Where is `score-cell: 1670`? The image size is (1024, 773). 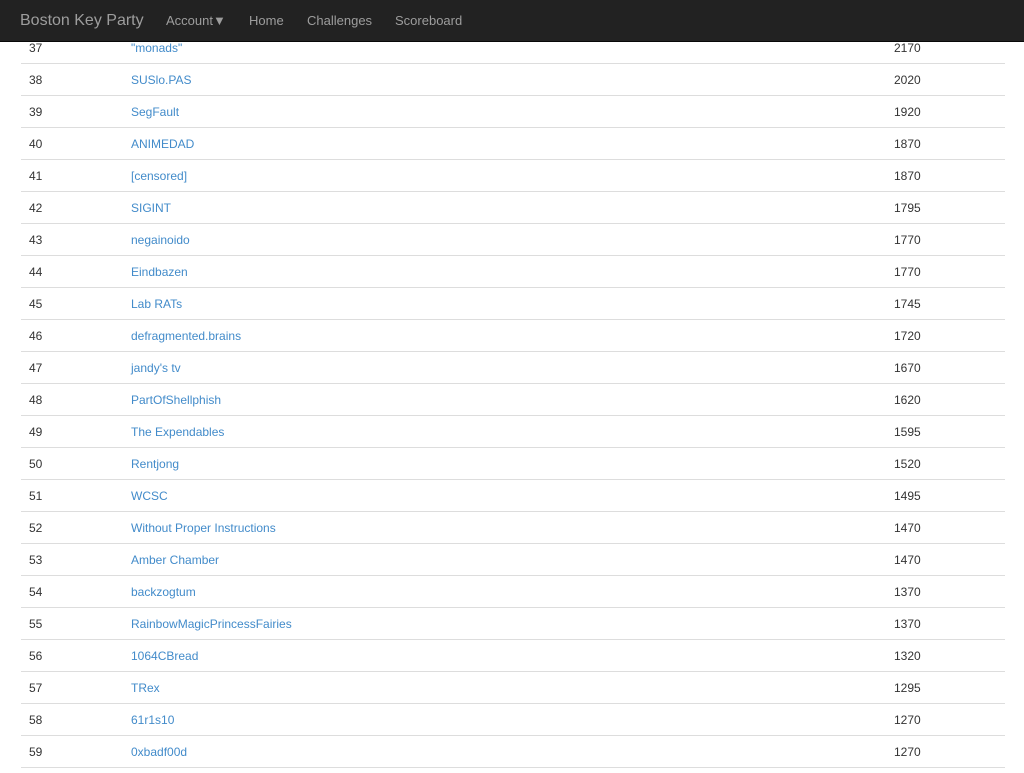
score-cell: 1670 is located at coordinates (907, 368).